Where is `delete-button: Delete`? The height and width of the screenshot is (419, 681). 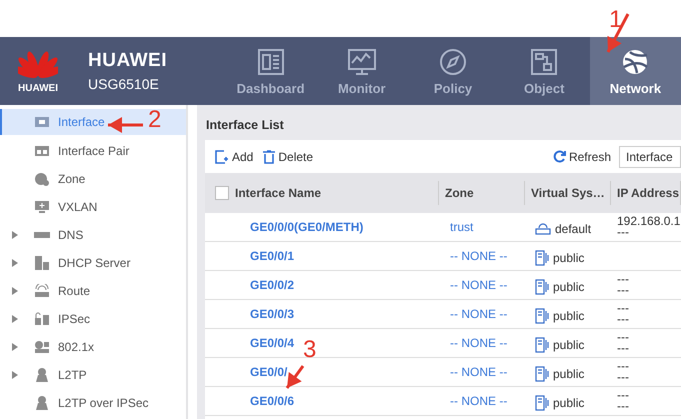
delete-button: Delete is located at coordinates (288, 157).